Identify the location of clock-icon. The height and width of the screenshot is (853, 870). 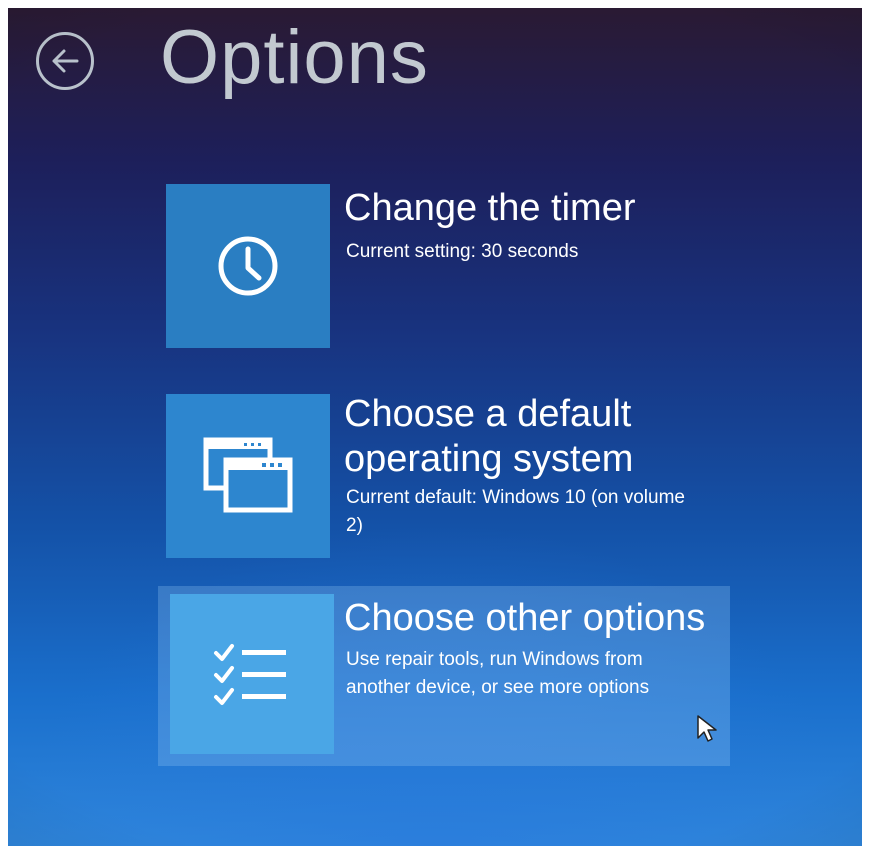
(248, 266).